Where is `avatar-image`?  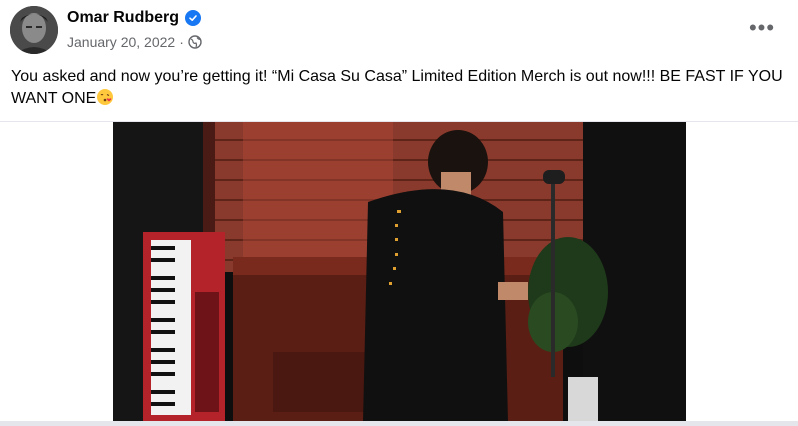
avatar-image is located at coordinates (34, 30).